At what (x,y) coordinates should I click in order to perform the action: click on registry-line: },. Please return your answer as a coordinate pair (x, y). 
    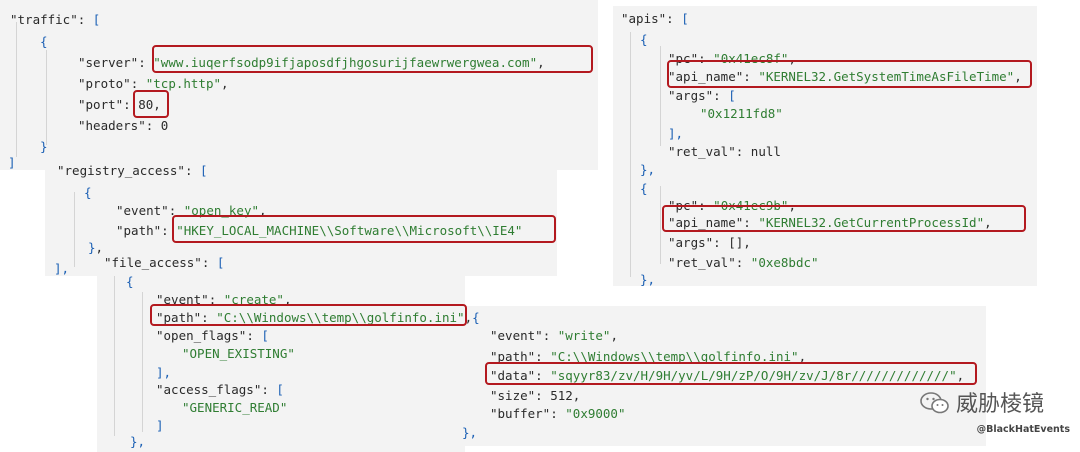
    Looking at the image, I should click on (95, 248).